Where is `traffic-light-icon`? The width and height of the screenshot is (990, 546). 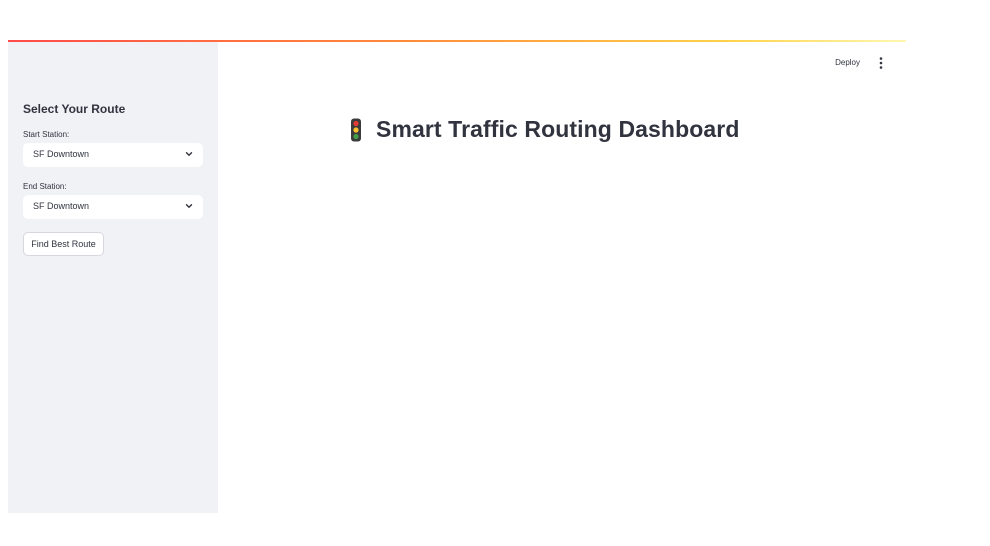 traffic-light-icon is located at coordinates (356, 130).